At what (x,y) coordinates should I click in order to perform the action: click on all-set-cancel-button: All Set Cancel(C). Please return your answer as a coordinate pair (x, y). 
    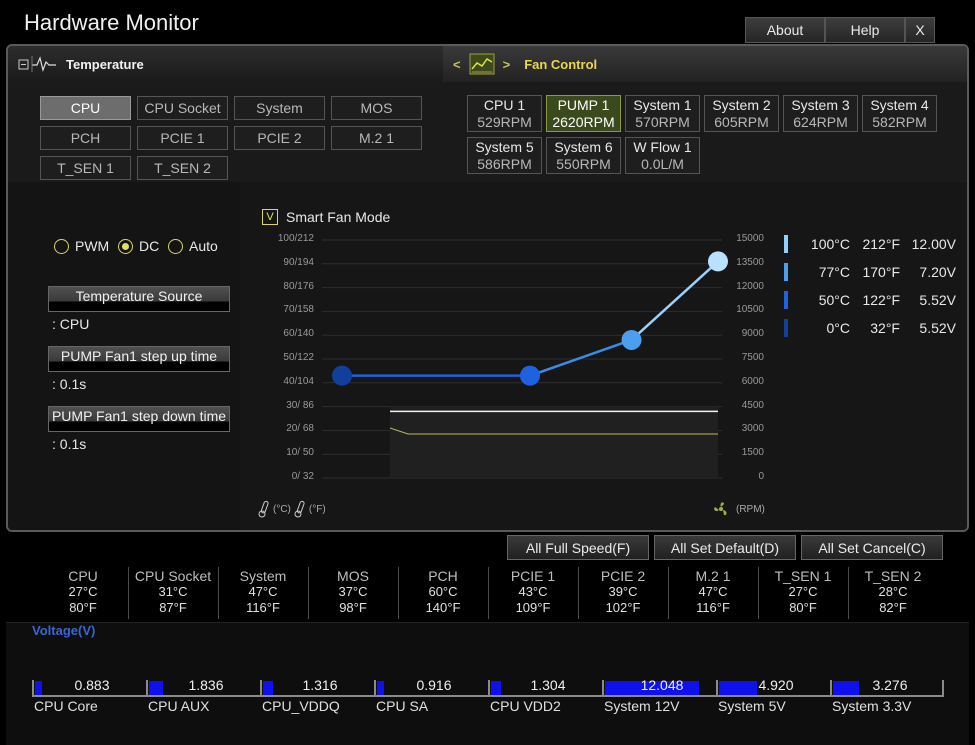
    Looking at the image, I should click on (872, 547).